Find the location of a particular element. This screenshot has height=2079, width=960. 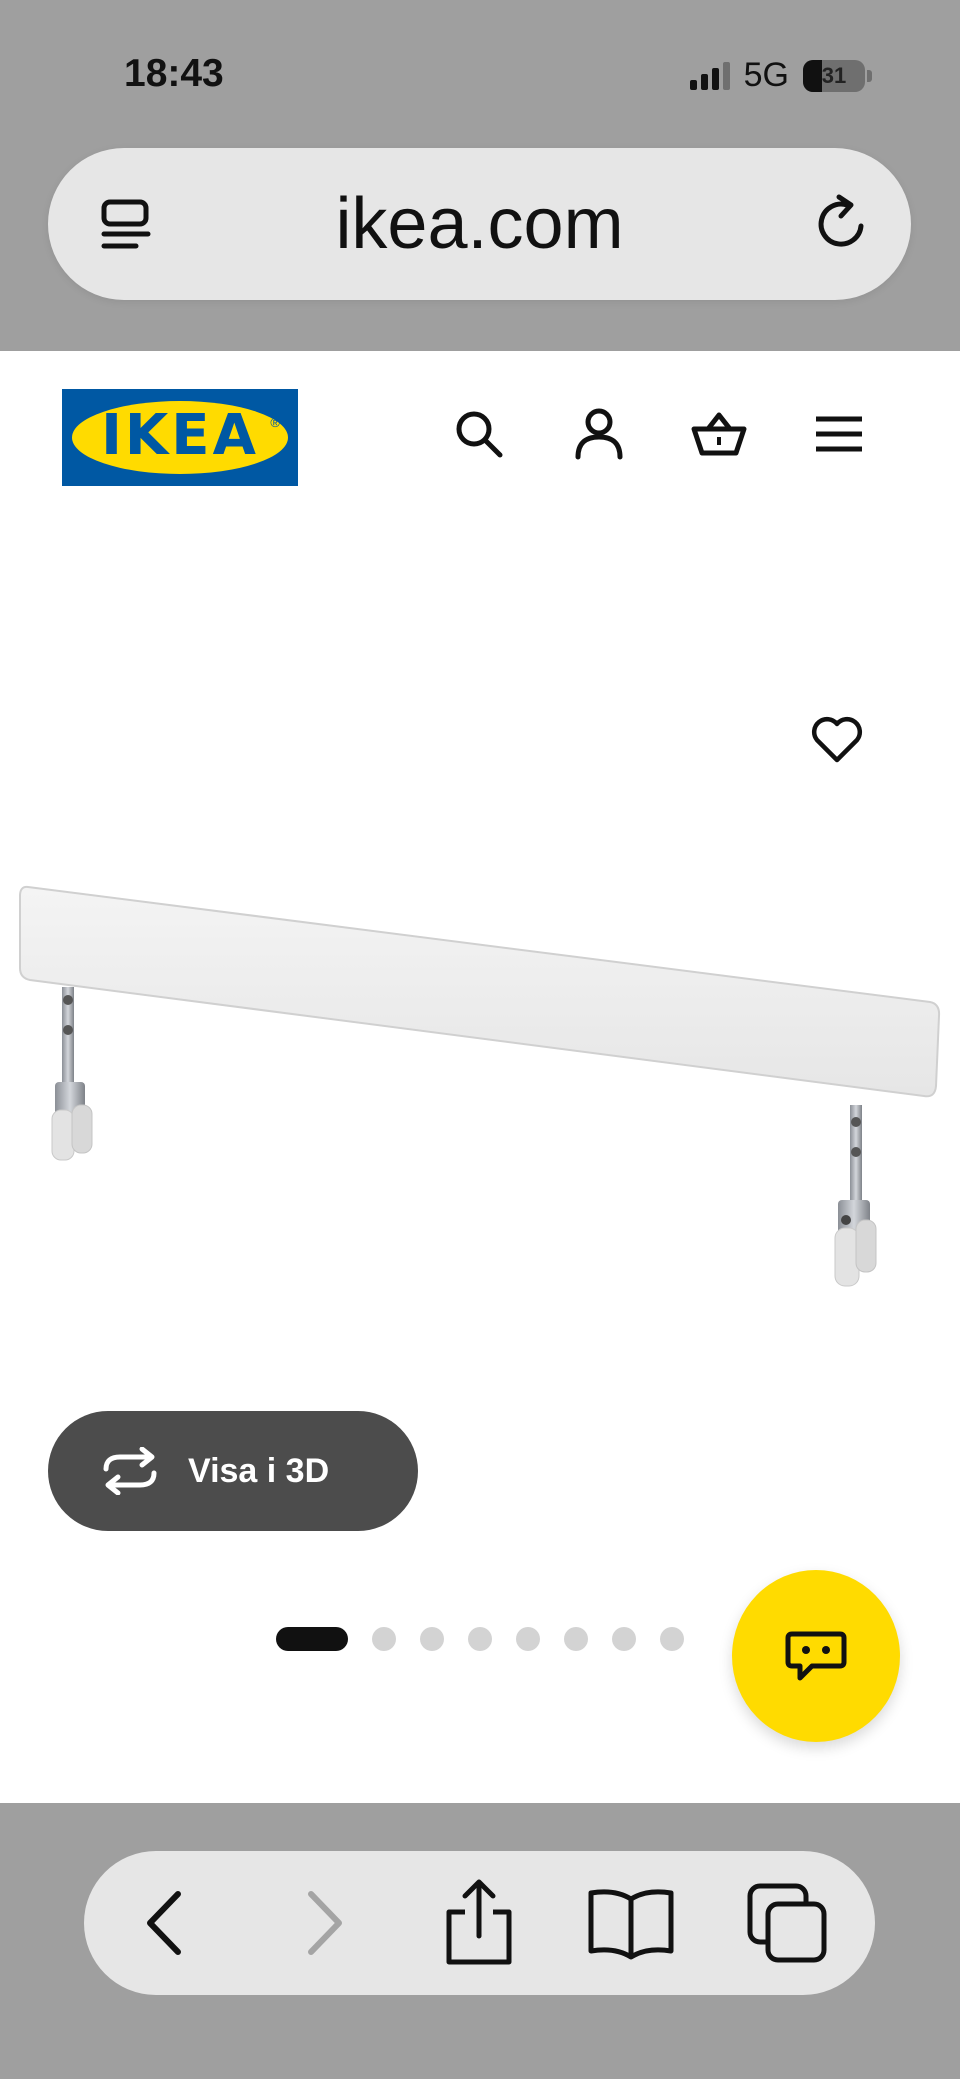

forward-button is located at coordinates (324, 1923).